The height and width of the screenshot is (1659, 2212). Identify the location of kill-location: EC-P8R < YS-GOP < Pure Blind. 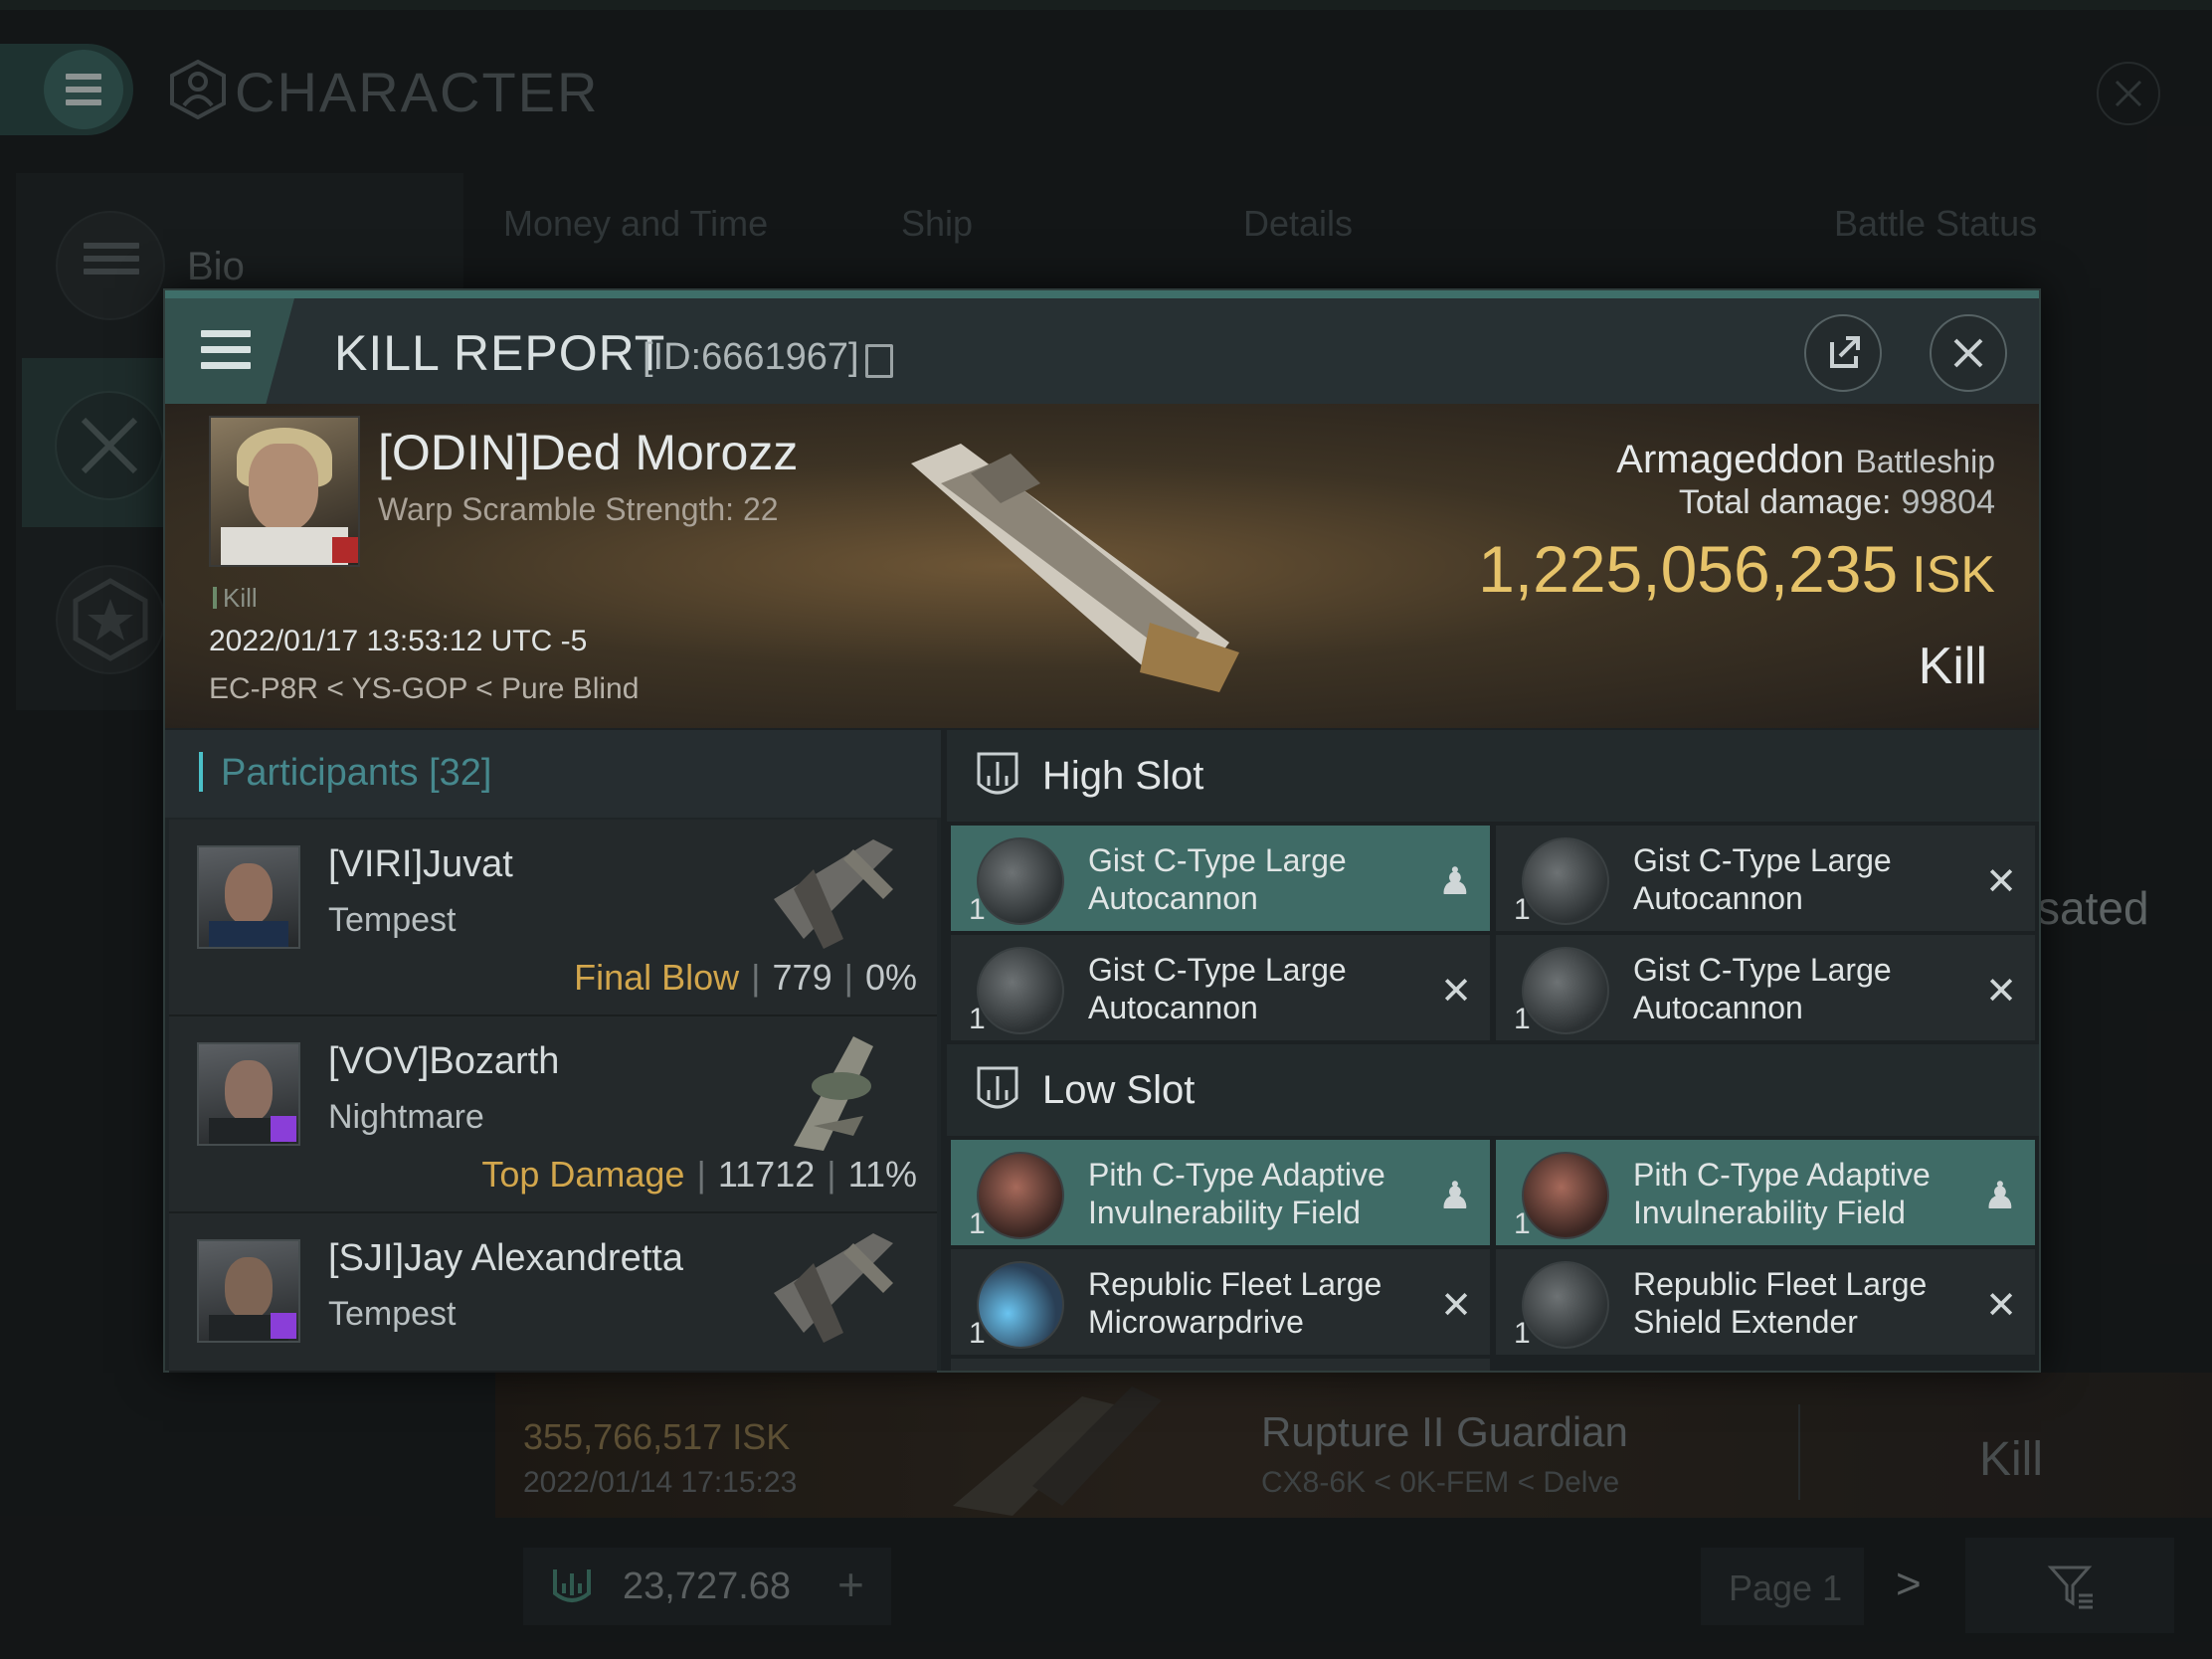
(424, 689).